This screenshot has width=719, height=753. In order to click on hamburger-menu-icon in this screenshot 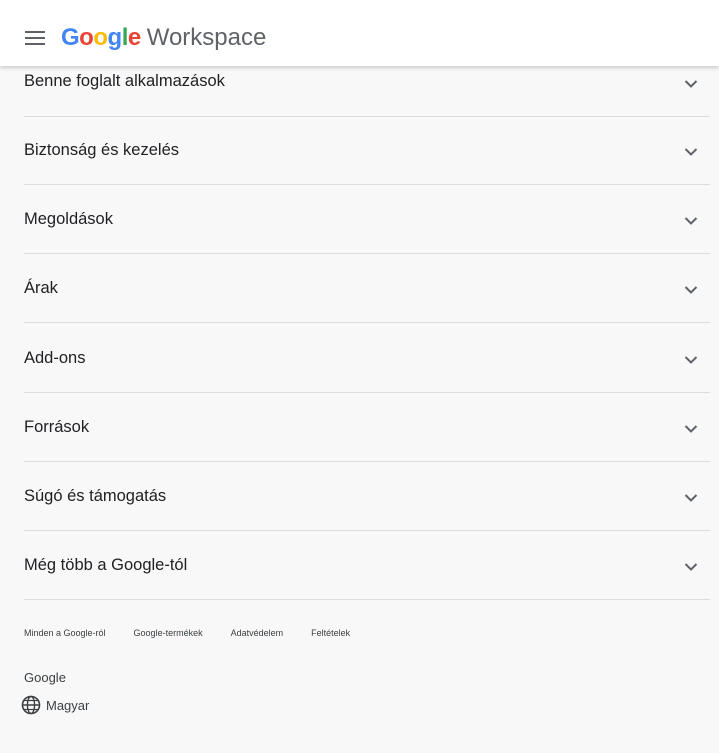, I will do `click(35, 38)`.